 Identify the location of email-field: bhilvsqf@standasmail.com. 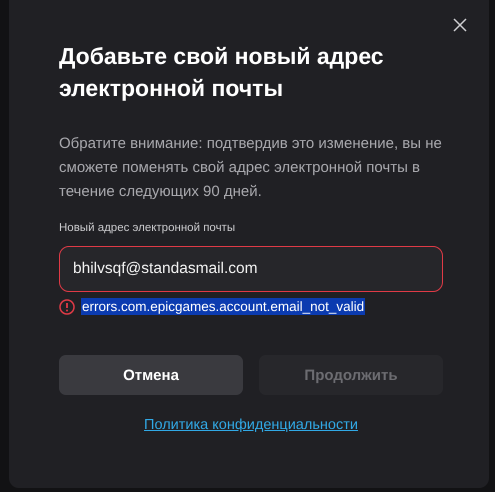
(251, 269).